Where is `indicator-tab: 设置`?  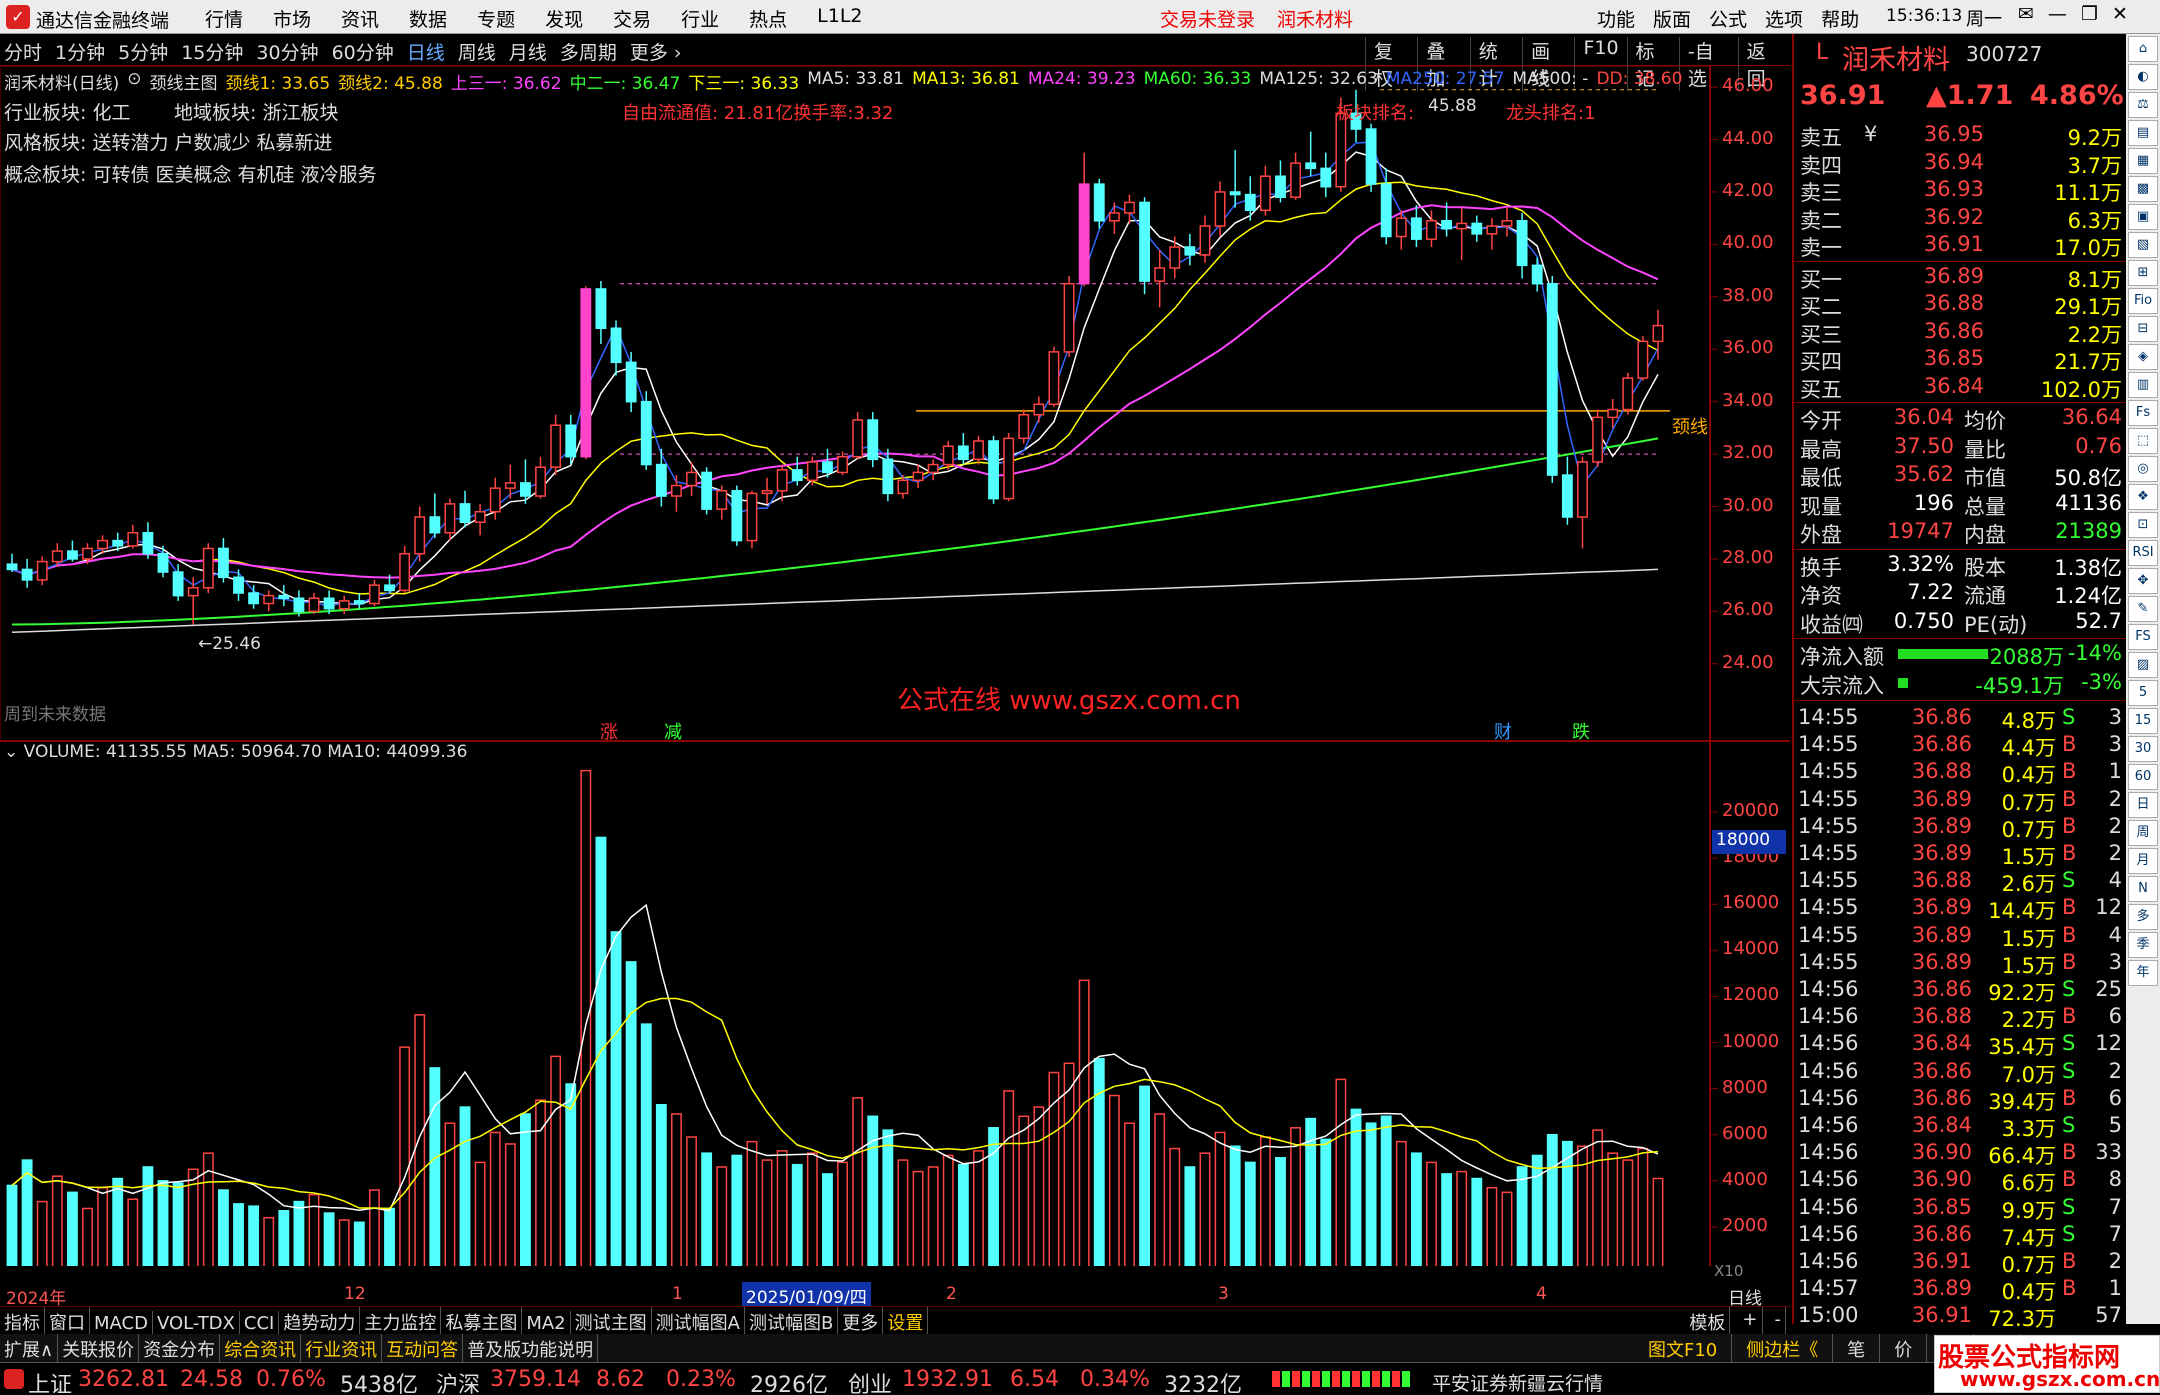
indicator-tab: 设置 is located at coordinates (906, 1322).